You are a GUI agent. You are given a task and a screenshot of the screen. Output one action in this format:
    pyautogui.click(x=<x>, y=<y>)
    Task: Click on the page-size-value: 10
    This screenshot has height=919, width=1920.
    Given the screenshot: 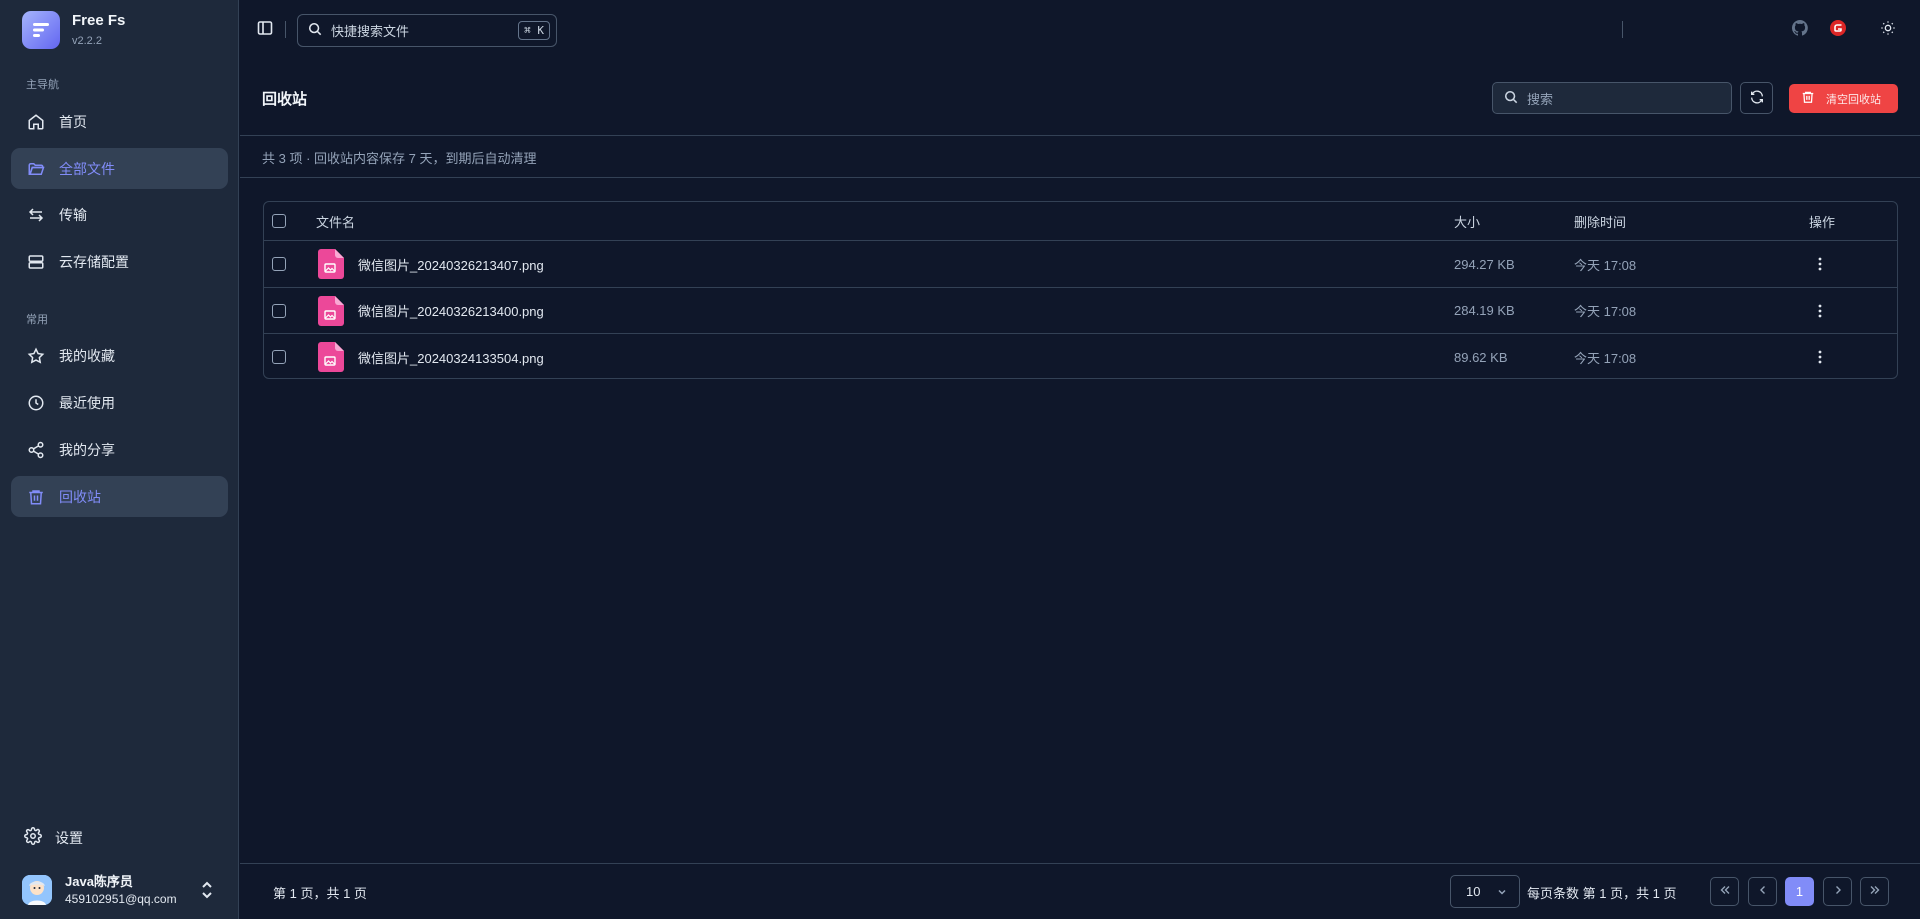 What is the action you would take?
    pyautogui.click(x=1473, y=891)
    